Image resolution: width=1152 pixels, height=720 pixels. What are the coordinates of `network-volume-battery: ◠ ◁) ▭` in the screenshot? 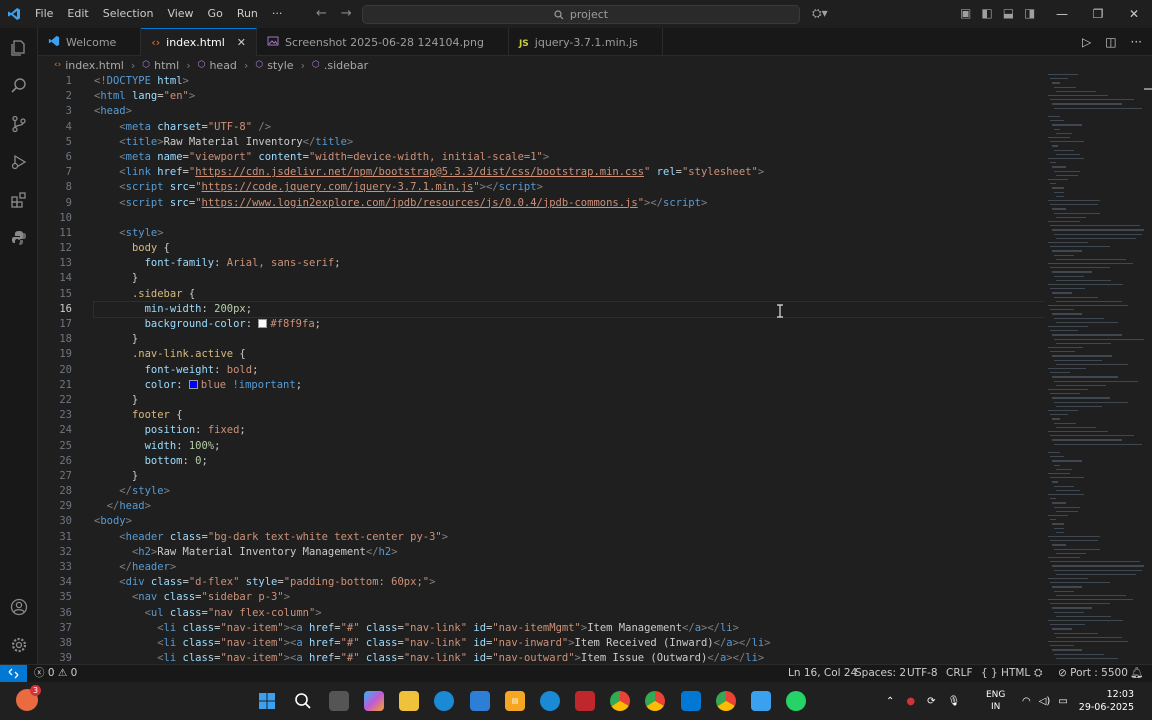 It's located at (1045, 701).